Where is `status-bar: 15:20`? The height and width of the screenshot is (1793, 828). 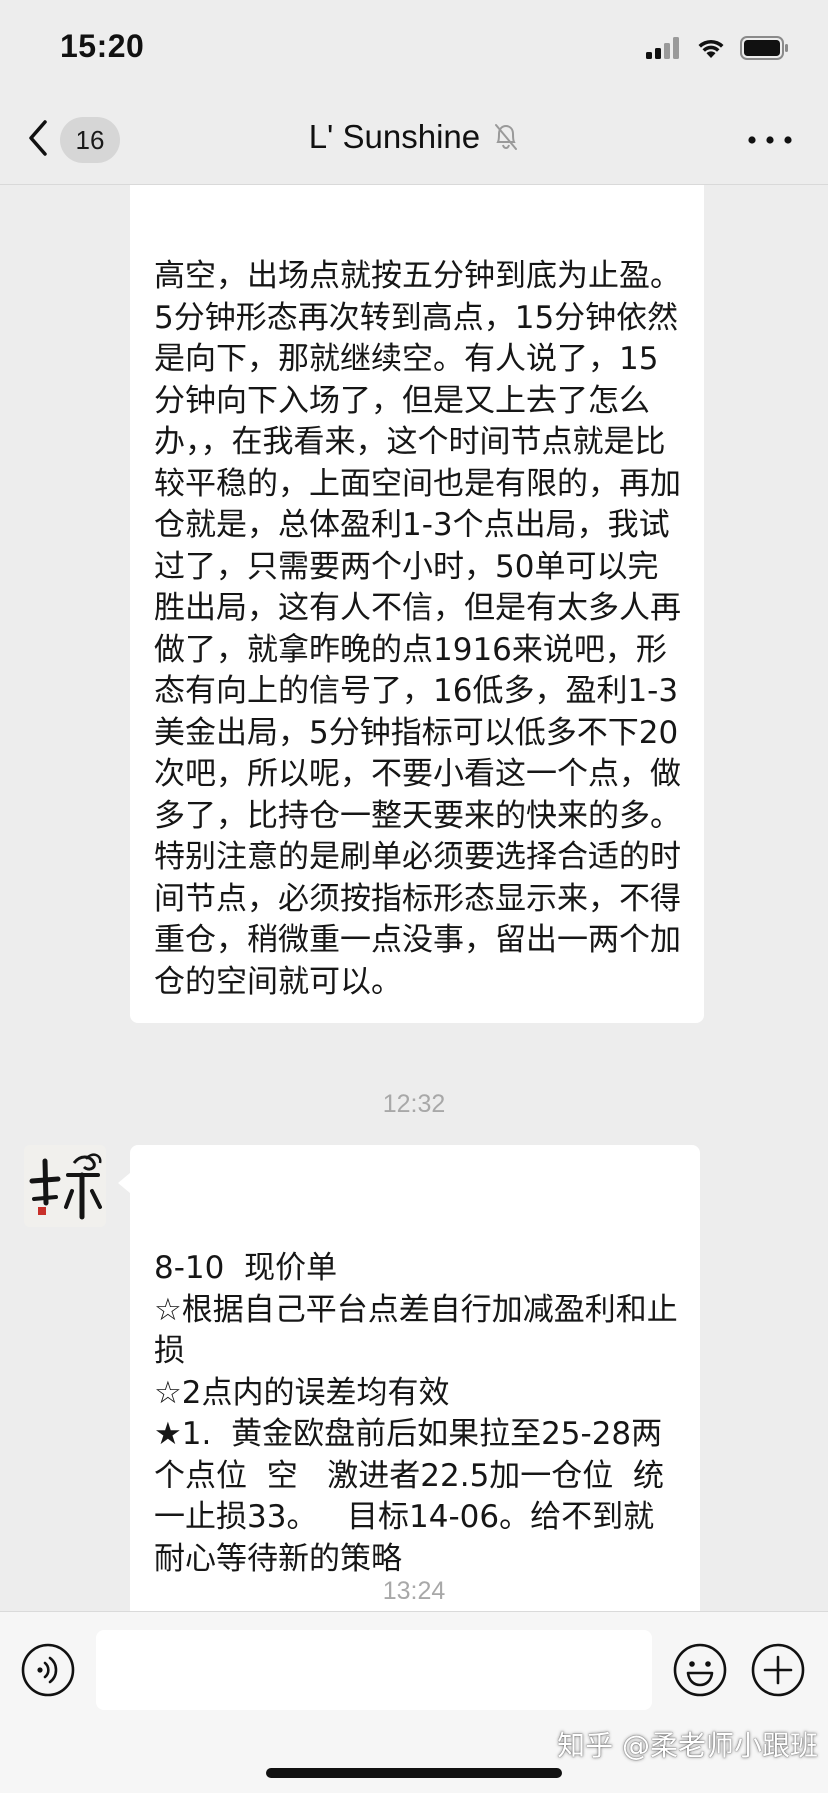
status-bar: 15:20 is located at coordinates (414, 48).